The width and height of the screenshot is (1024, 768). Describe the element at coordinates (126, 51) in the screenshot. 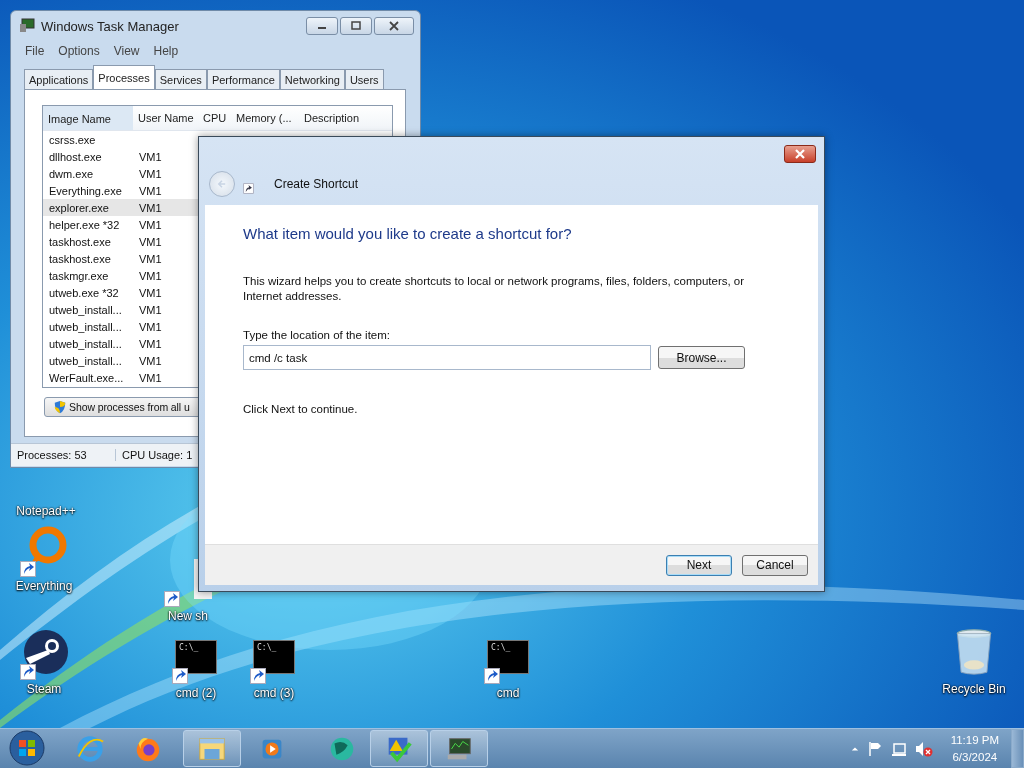

I see `menu-item: View` at that location.